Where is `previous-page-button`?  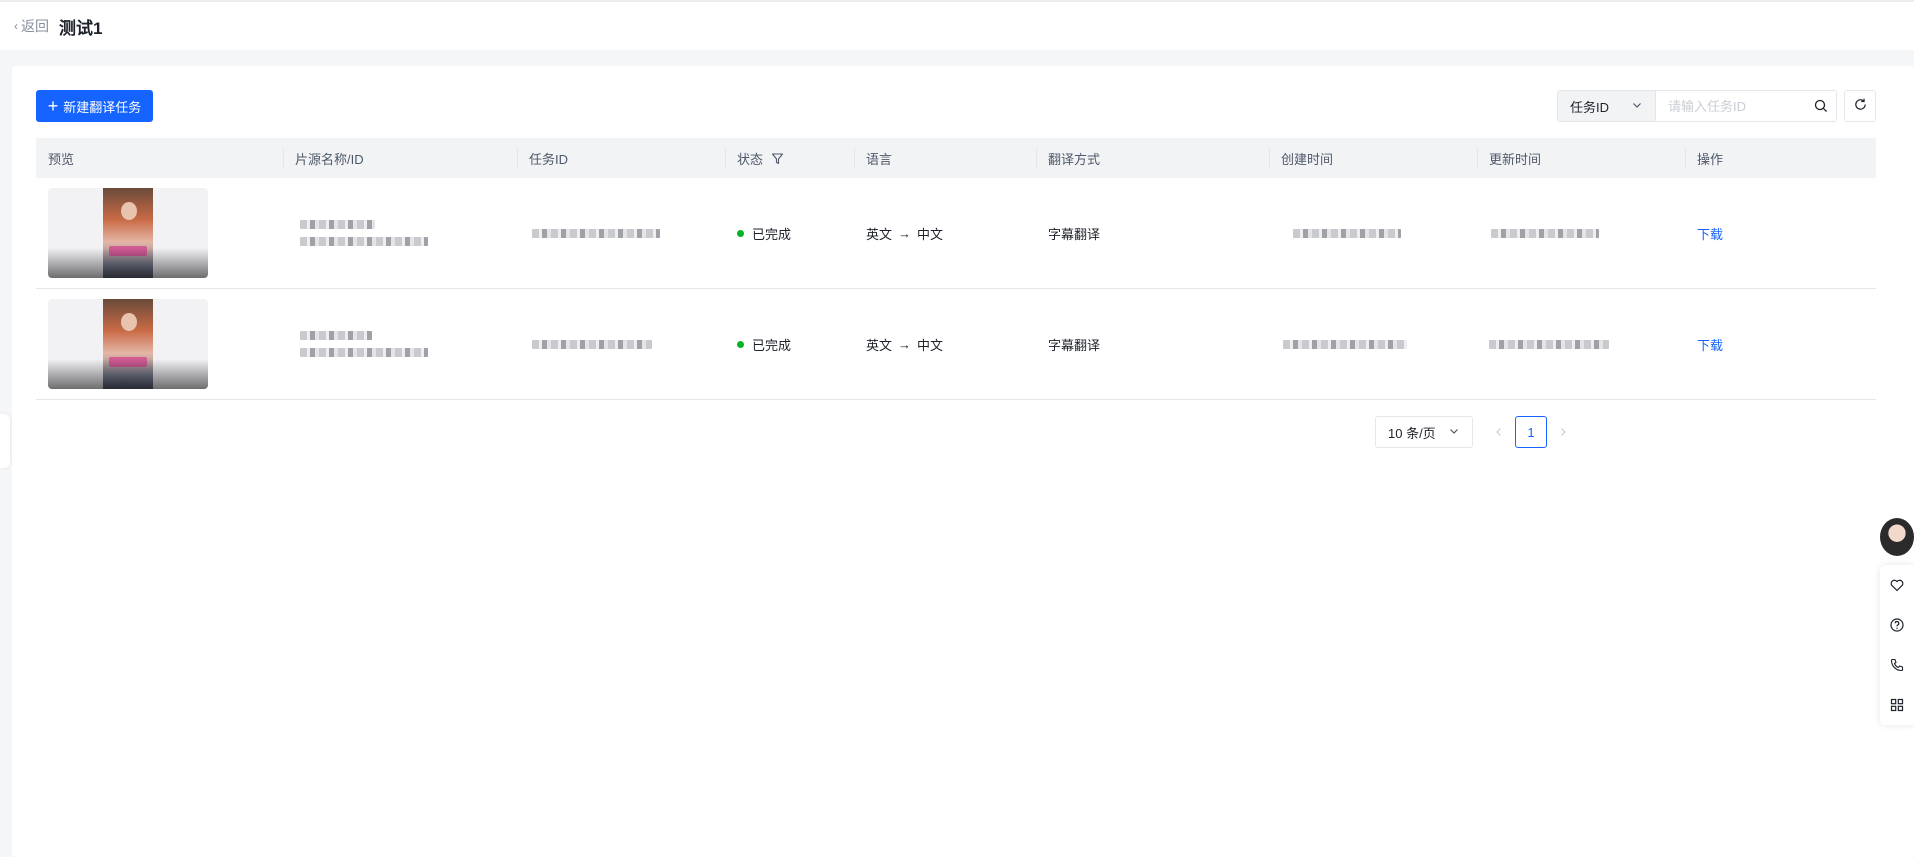
previous-page-button is located at coordinates (1499, 432).